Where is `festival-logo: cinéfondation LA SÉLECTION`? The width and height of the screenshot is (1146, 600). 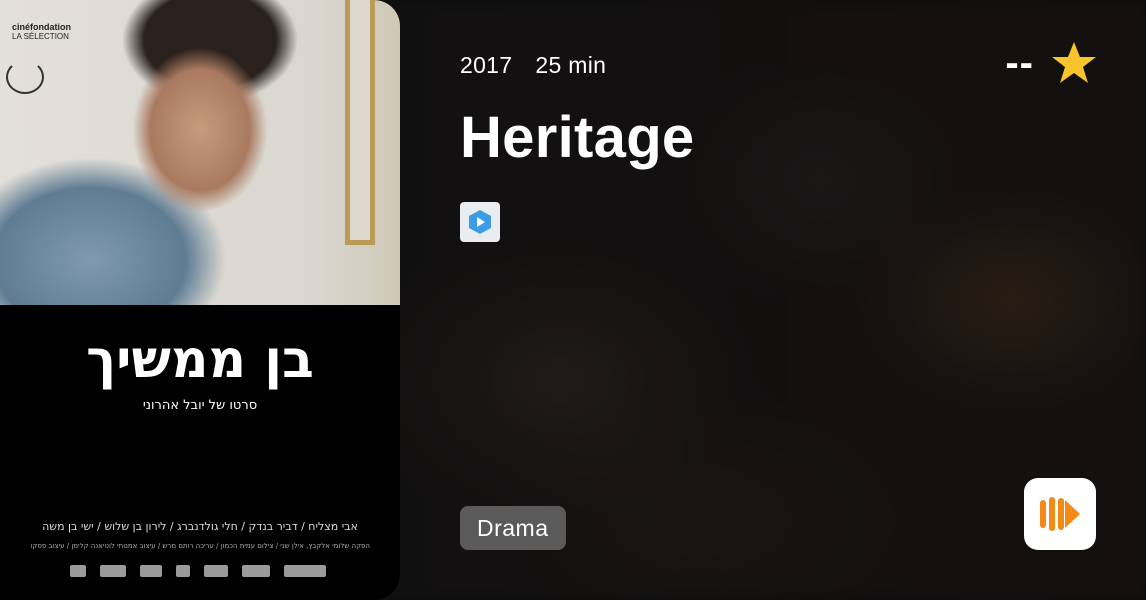 festival-logo: cinéfondation LA SÉLECTION is located at coordinates (41, 32).